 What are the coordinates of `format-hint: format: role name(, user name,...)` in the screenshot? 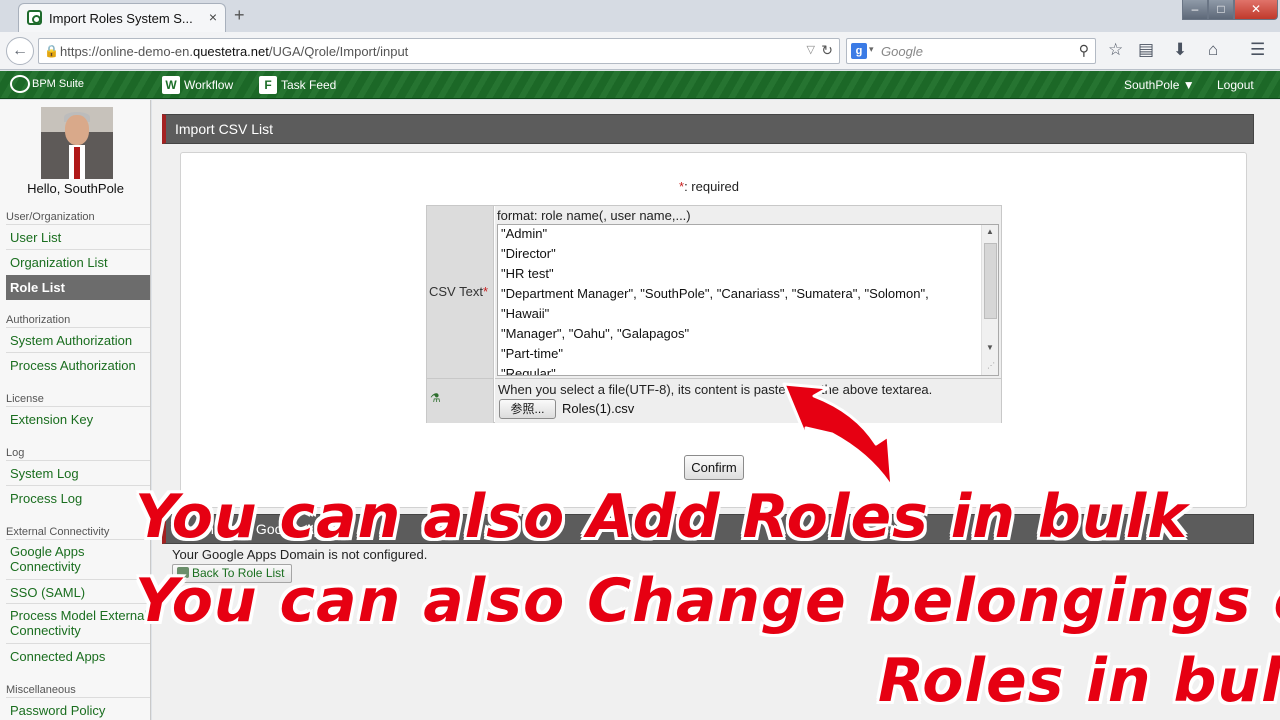 It's located at (594, 215).